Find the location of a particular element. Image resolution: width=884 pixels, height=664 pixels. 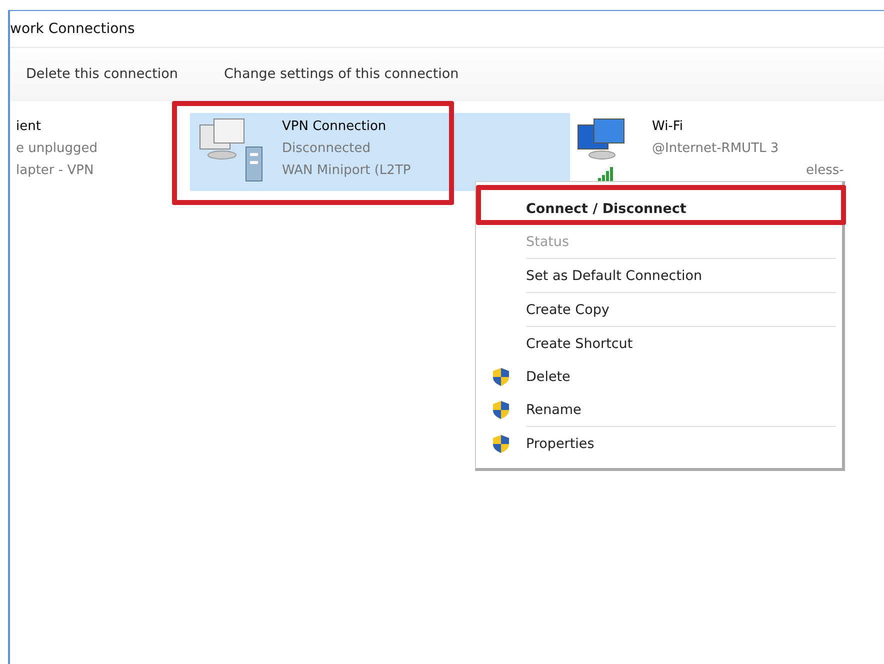

menu-item: Create Copy is located at coordinates (659, 309).